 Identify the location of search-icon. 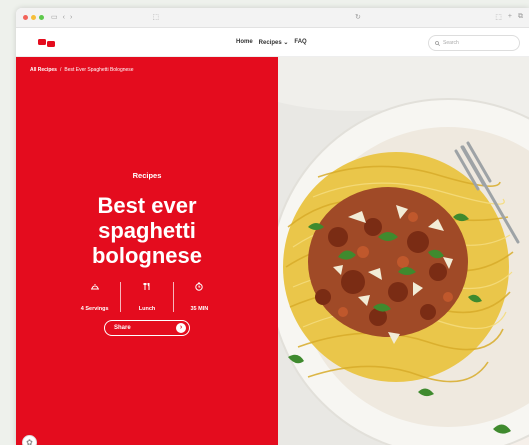
(437, 43).